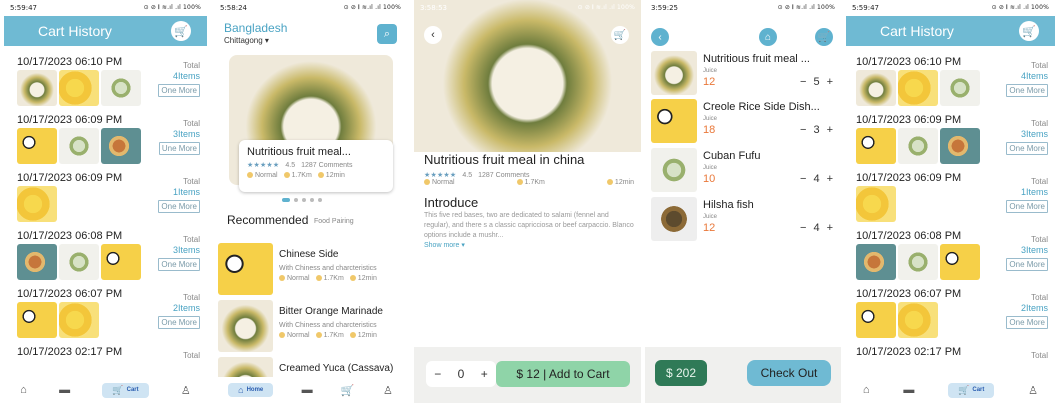  What do you see at coordinates (681, 373) in the screenshot?
I see `cart-total: $ 202` at bounding box center [681, 373].